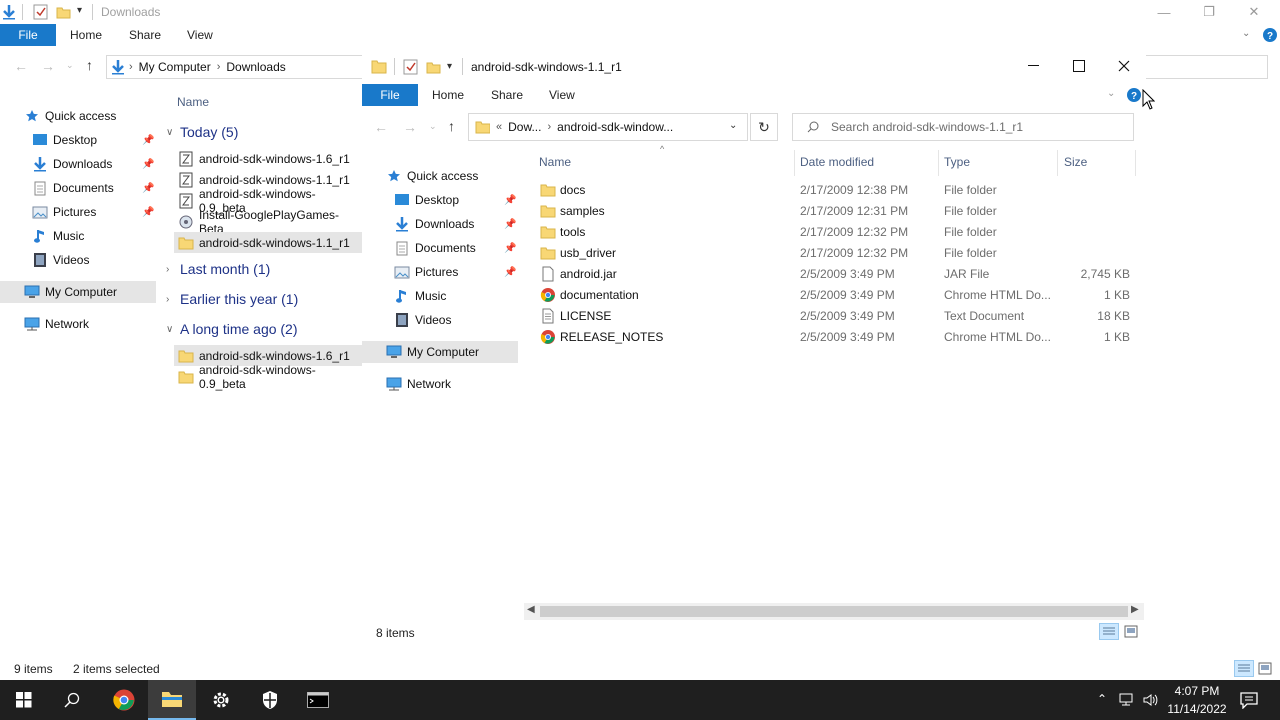 This screenshot has width=1280, height=720. I want to click on column-header-type: Type, so click(957, 162).